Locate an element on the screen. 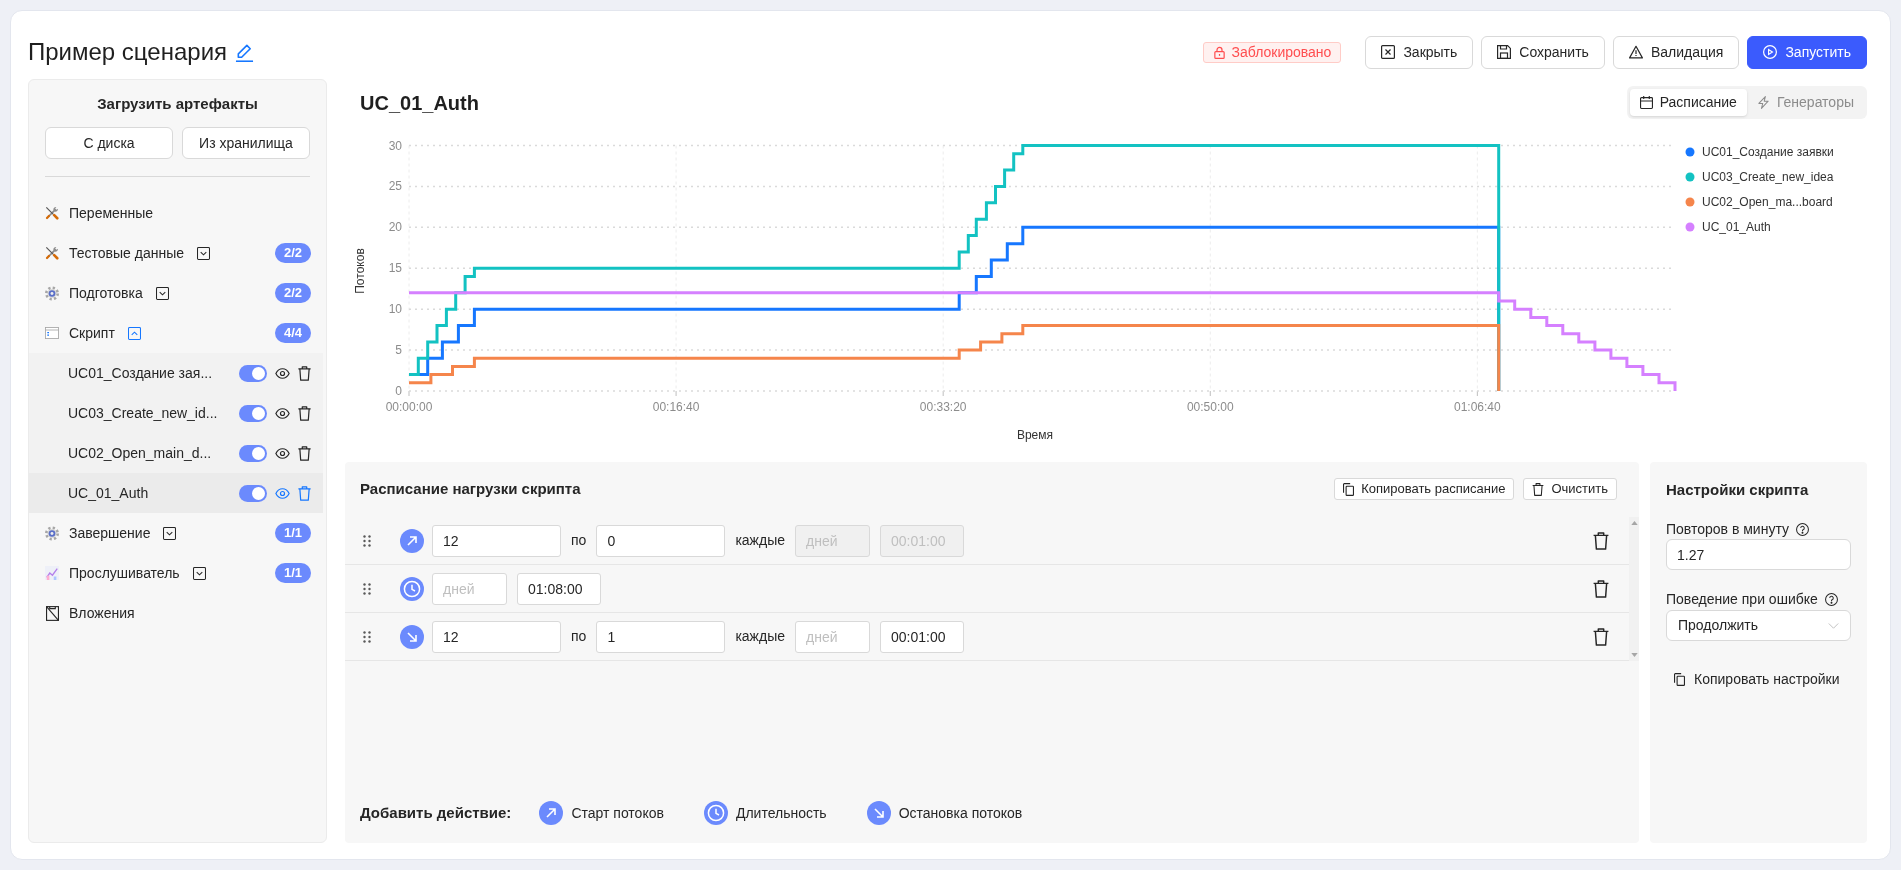 Image resolution: width=1901 pixels, height=870 pixels. upload-button: С диска is located at coordinates (109, 143).